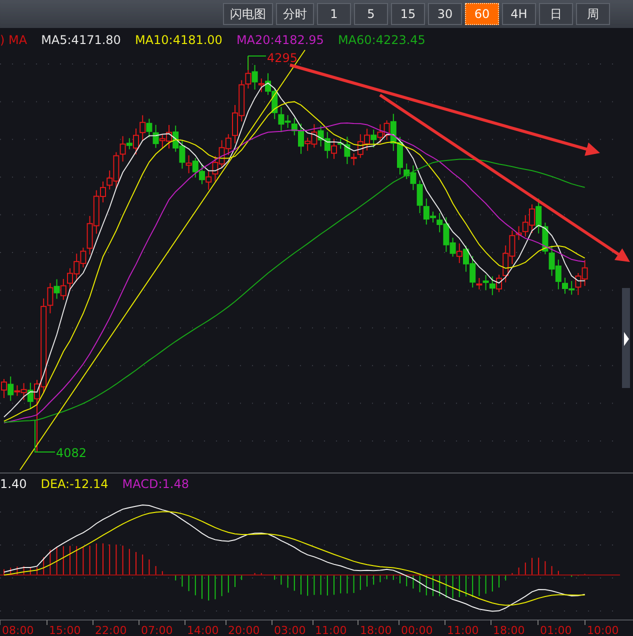 This screenshot has width=633, height=636. Describe the element at coordinates (65, 630) in the screenshot. I see `time-axis-label: 15:00` at that location.